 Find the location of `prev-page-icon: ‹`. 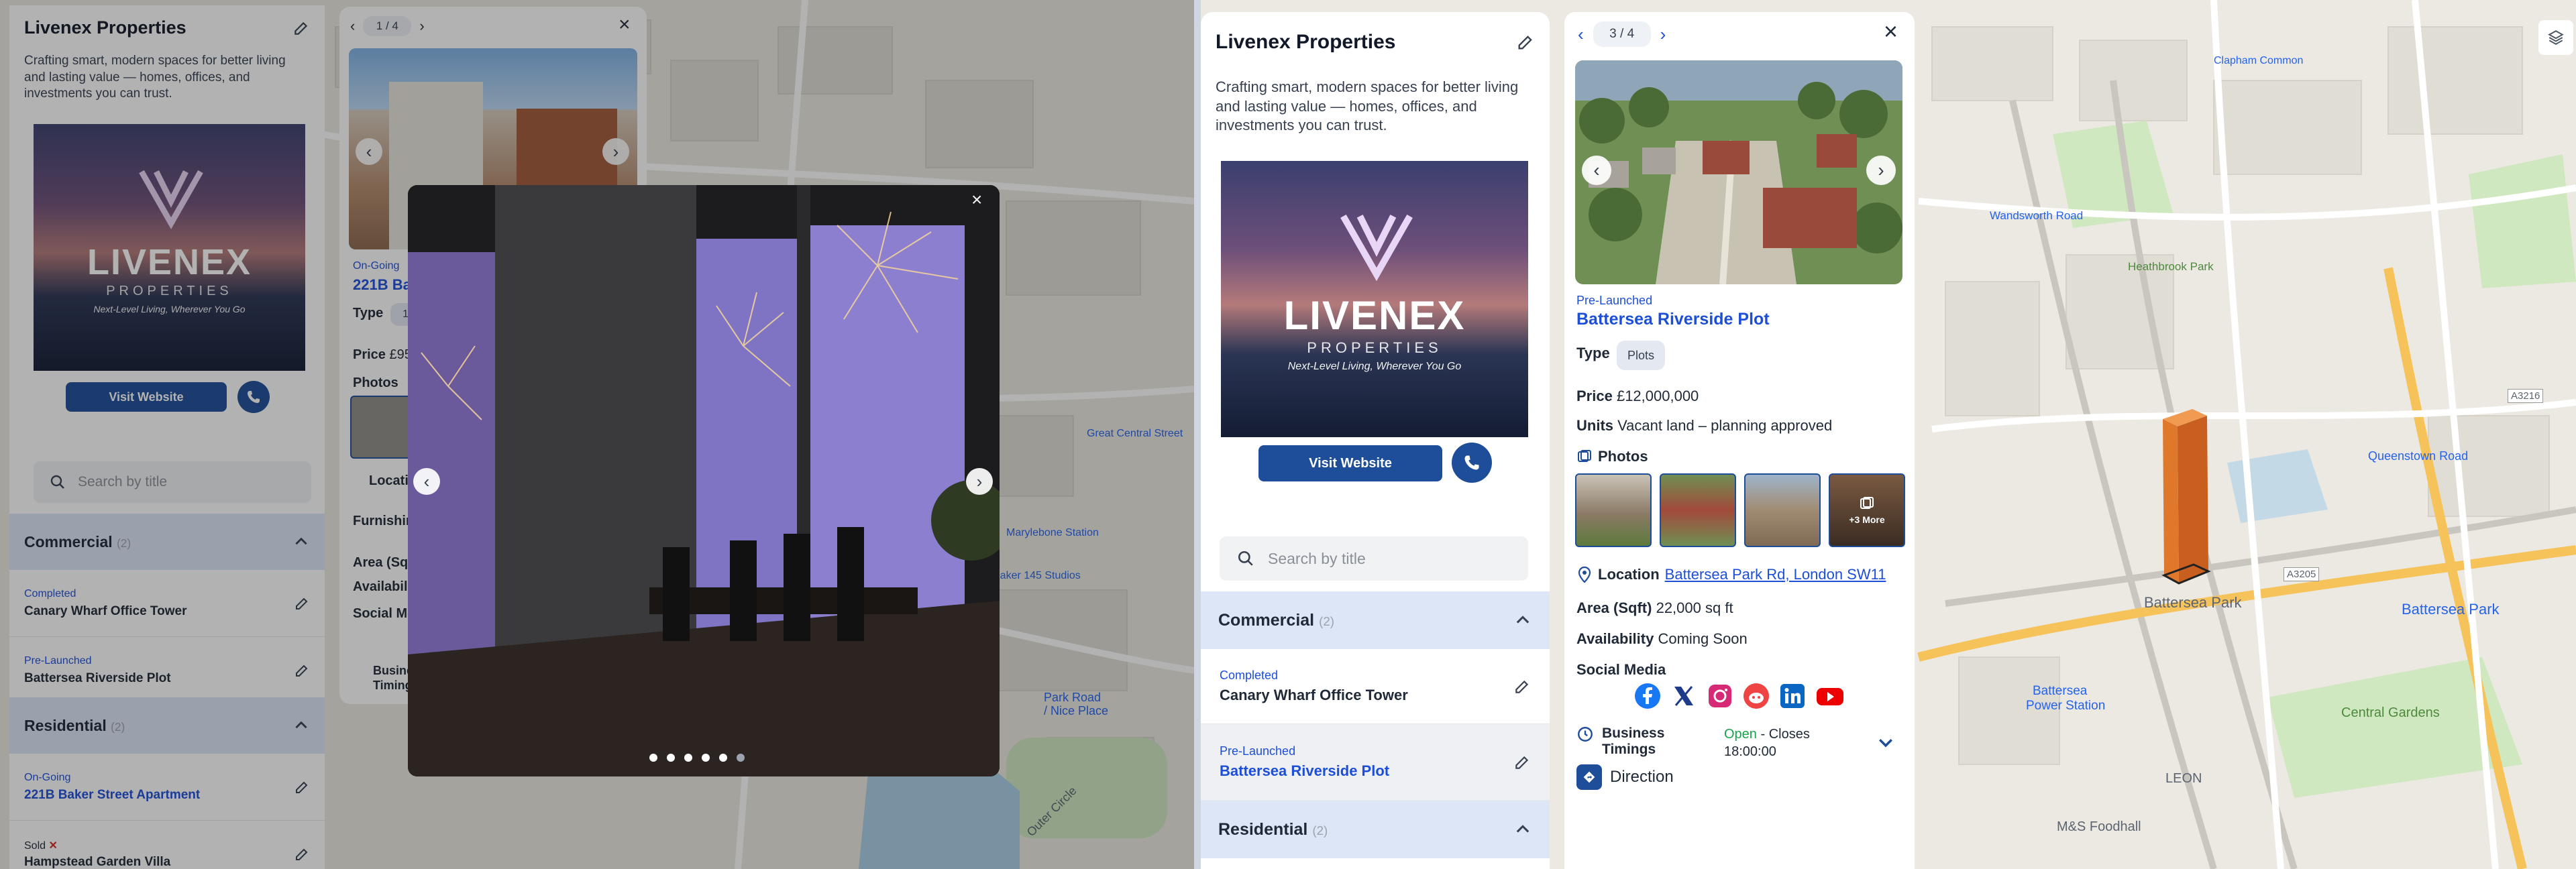

prev-page-icon: ‹ is located at coordinates (1581, 35).